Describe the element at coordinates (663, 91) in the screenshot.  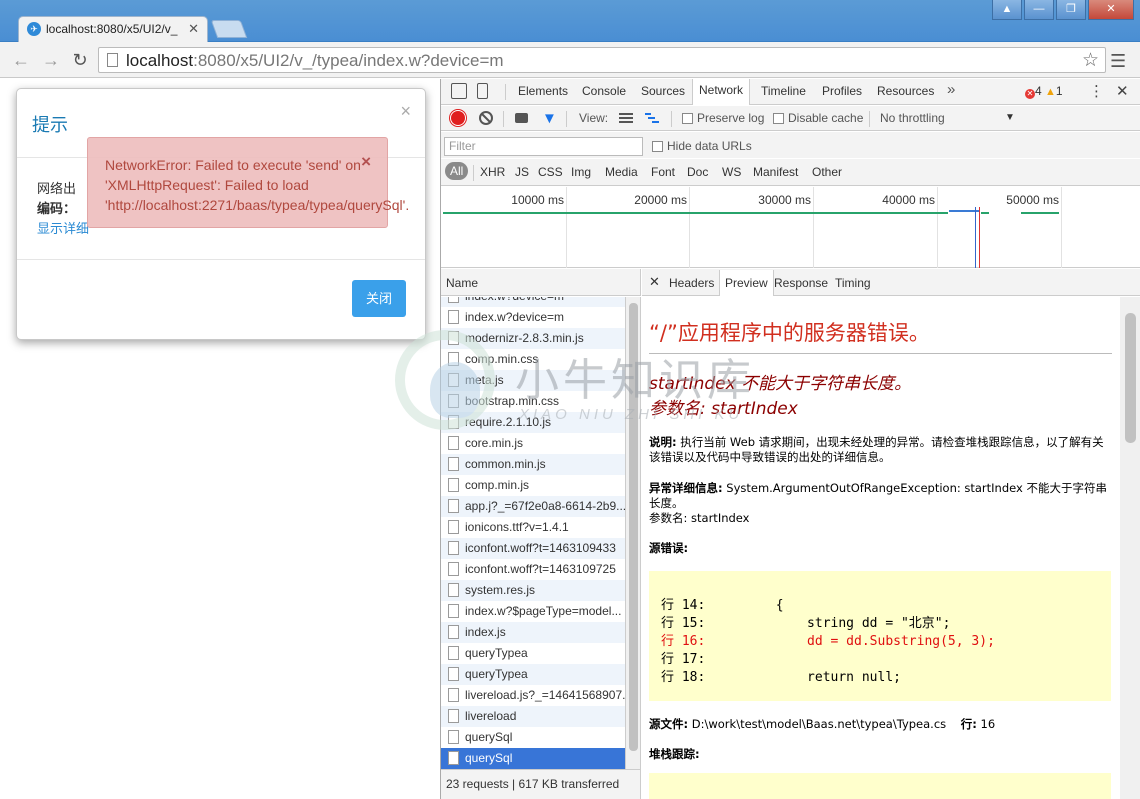
I see `devtools-tab-sources: Sources` at that location.